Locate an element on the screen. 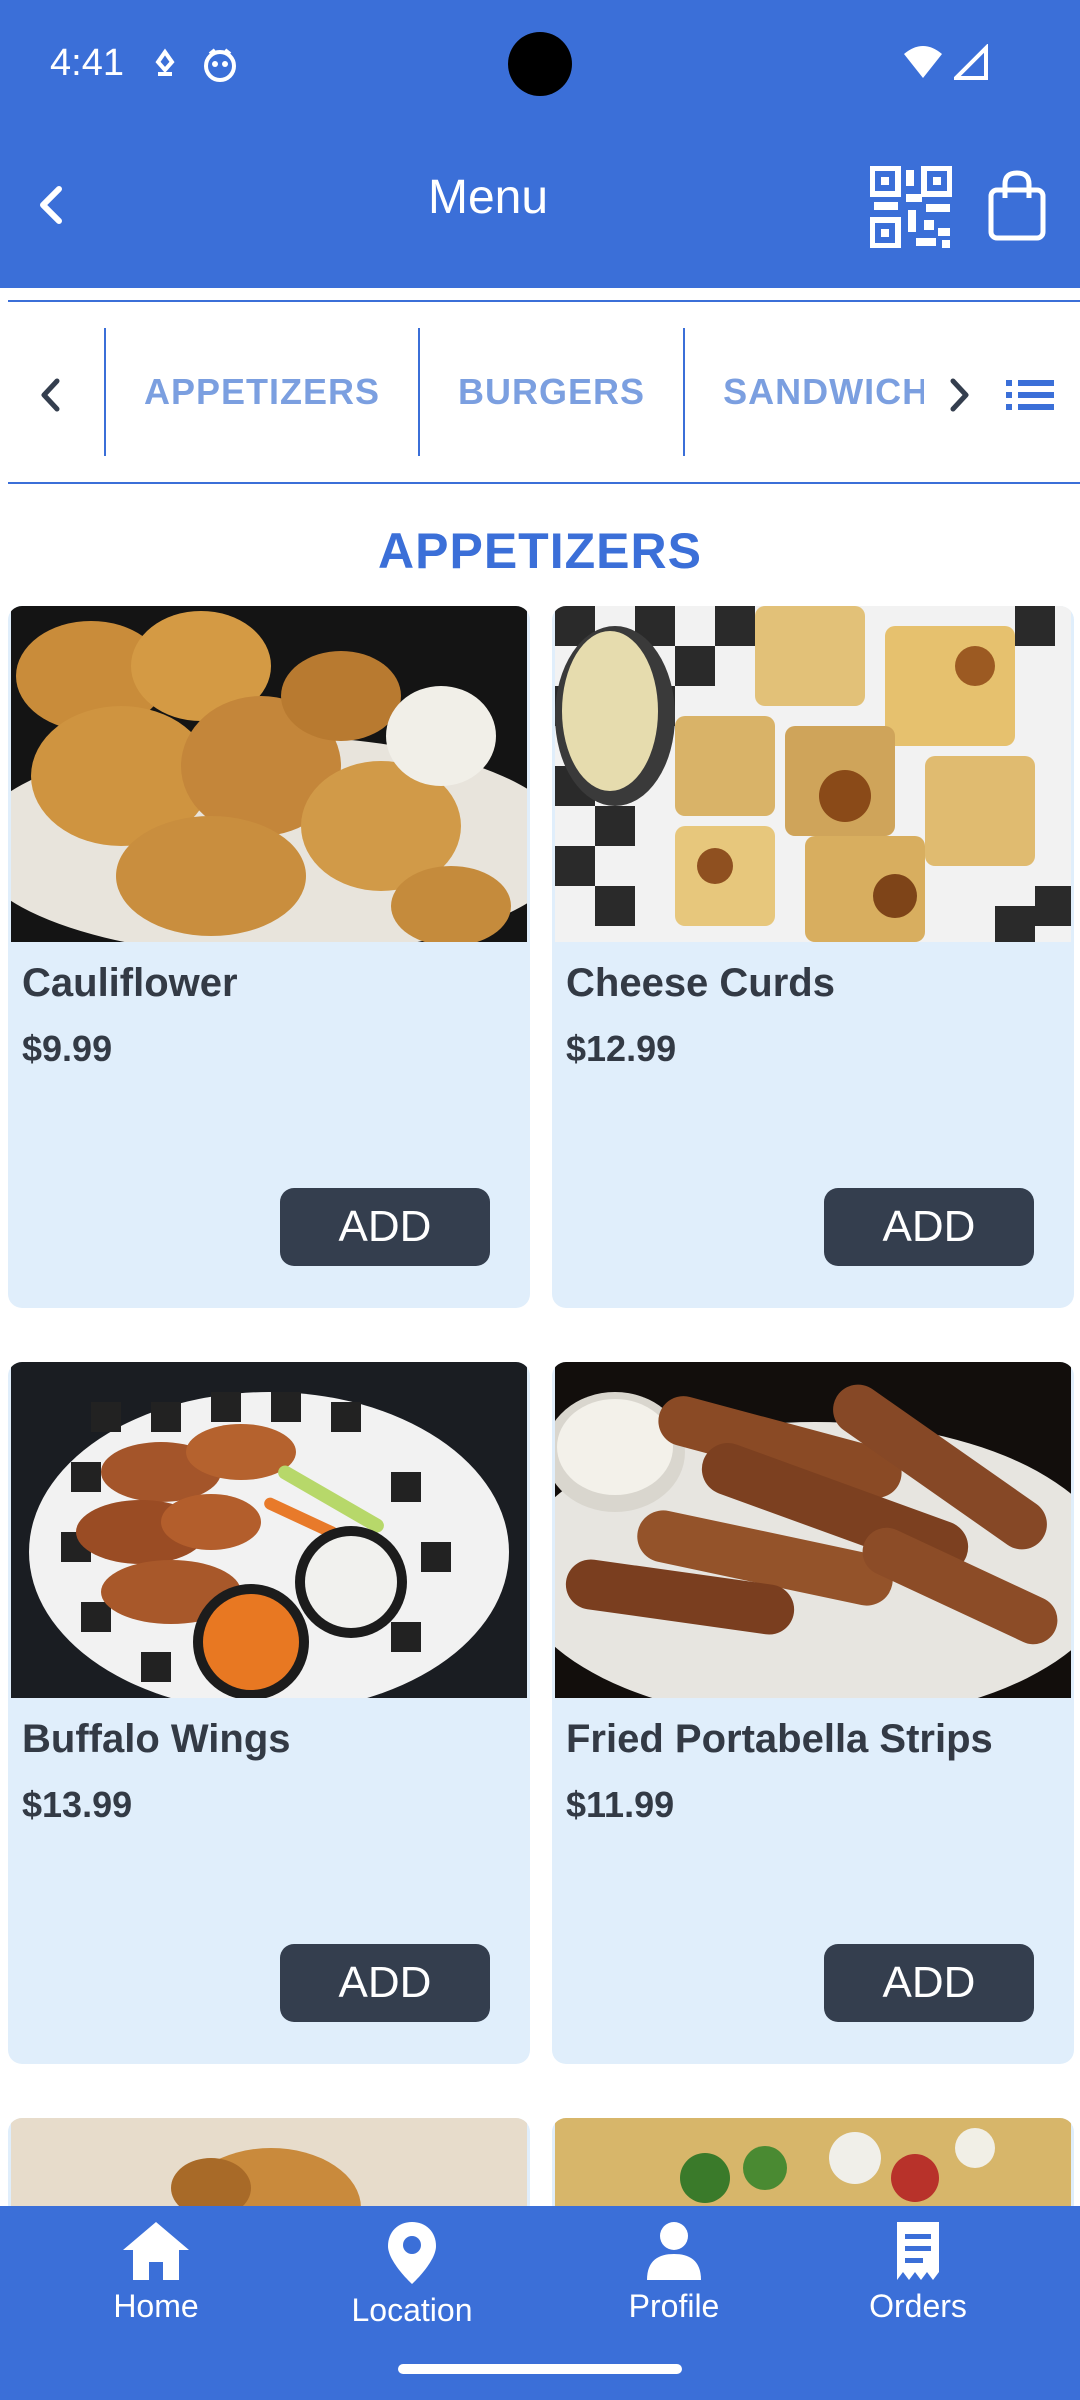  category-list-button is located at coordinates (1030, 395).